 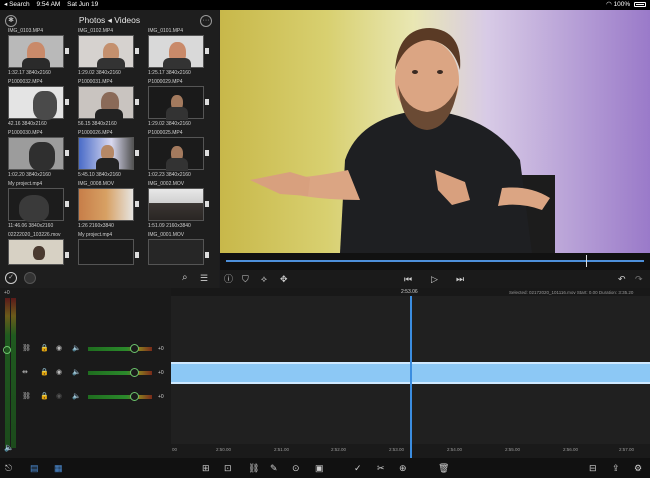 What do you see at coordinates (169, 226) in the screenshot?
I see `media-item-meta: 1:51.09 2160x3840` at bounding box center [169, 226].